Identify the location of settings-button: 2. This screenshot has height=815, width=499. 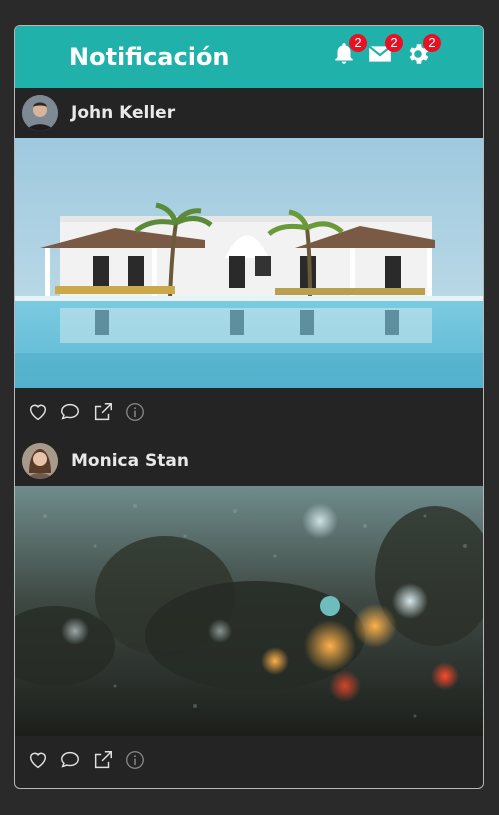
(423, 50).